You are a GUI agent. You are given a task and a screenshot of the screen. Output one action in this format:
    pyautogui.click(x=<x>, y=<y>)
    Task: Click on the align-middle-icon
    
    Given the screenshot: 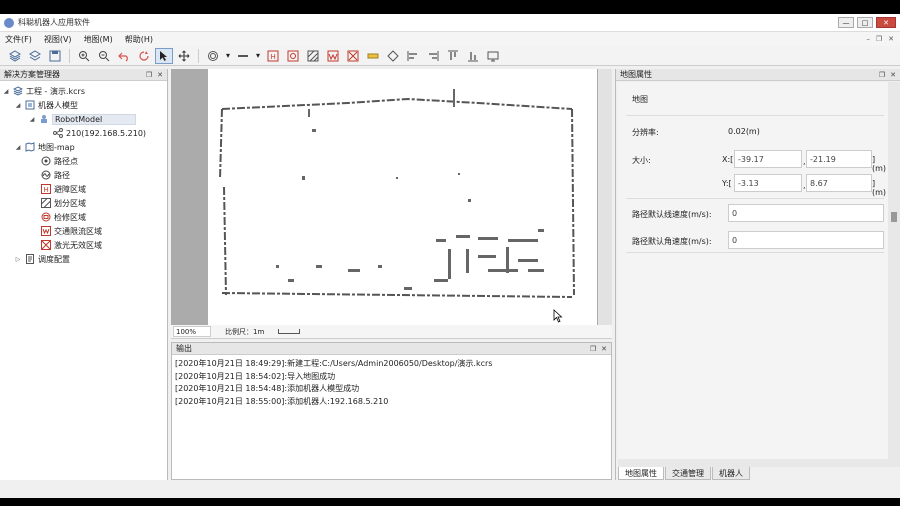 What is the action you would take?
    pyautogui.click(x=473, y=56)
    